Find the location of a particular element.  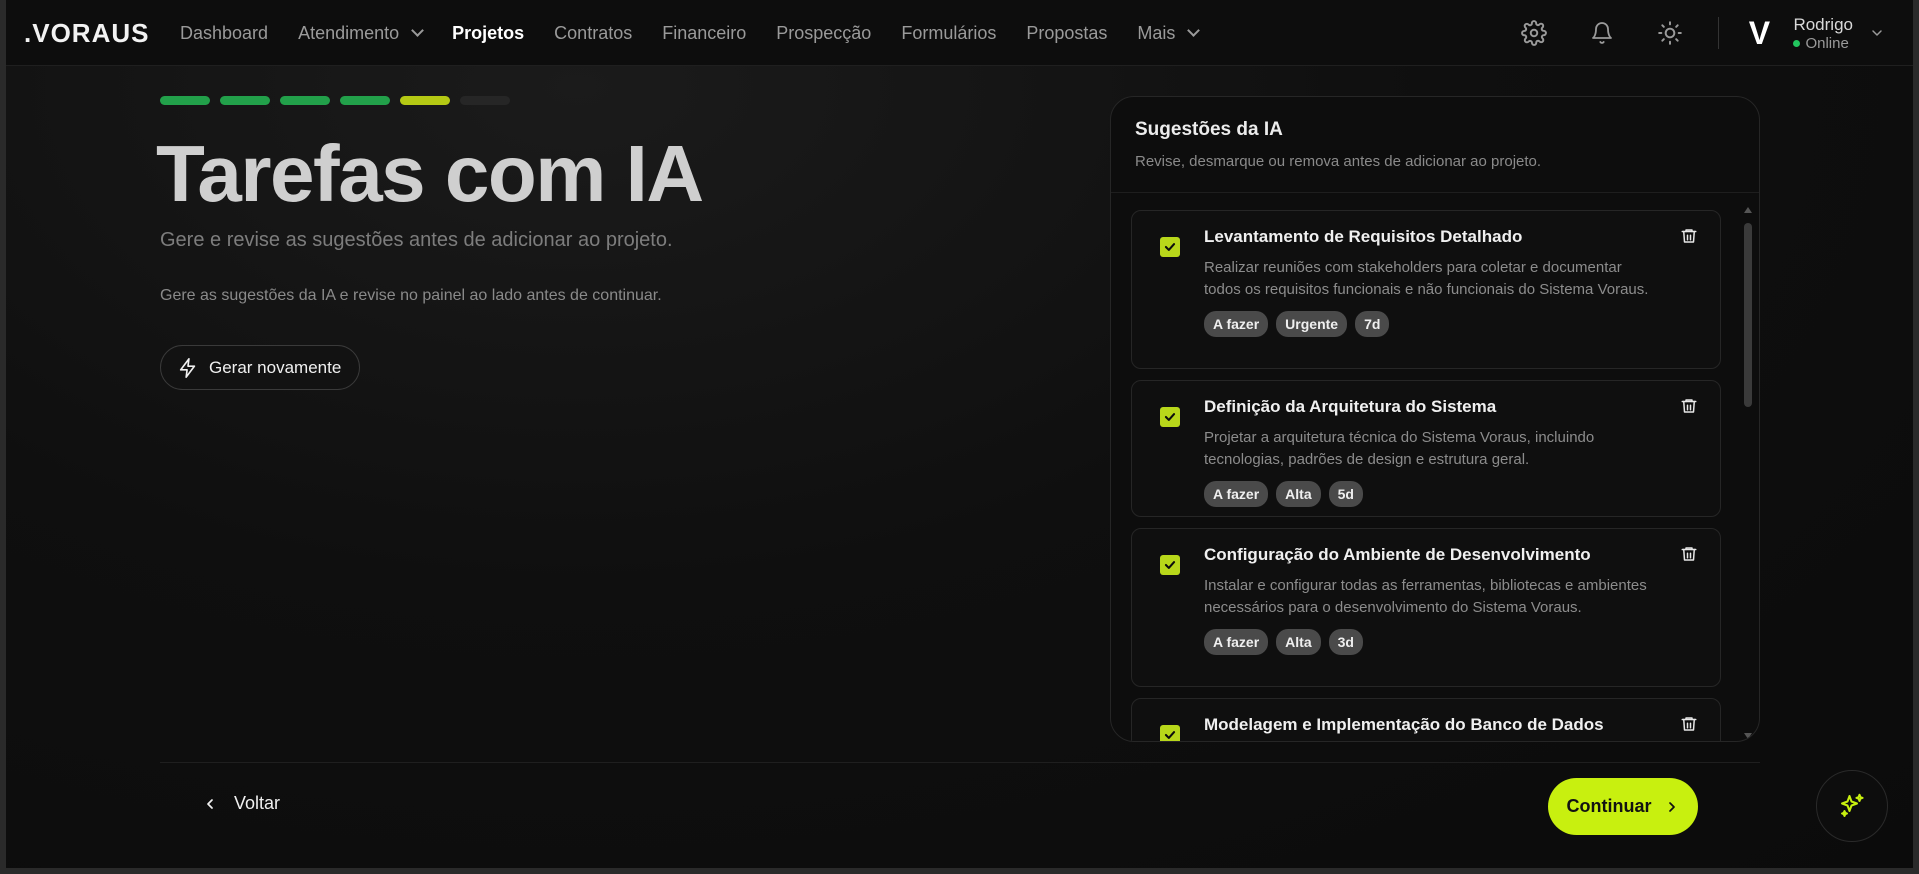

nav-item-label: Dashboard is located at coordinates (224, 32).